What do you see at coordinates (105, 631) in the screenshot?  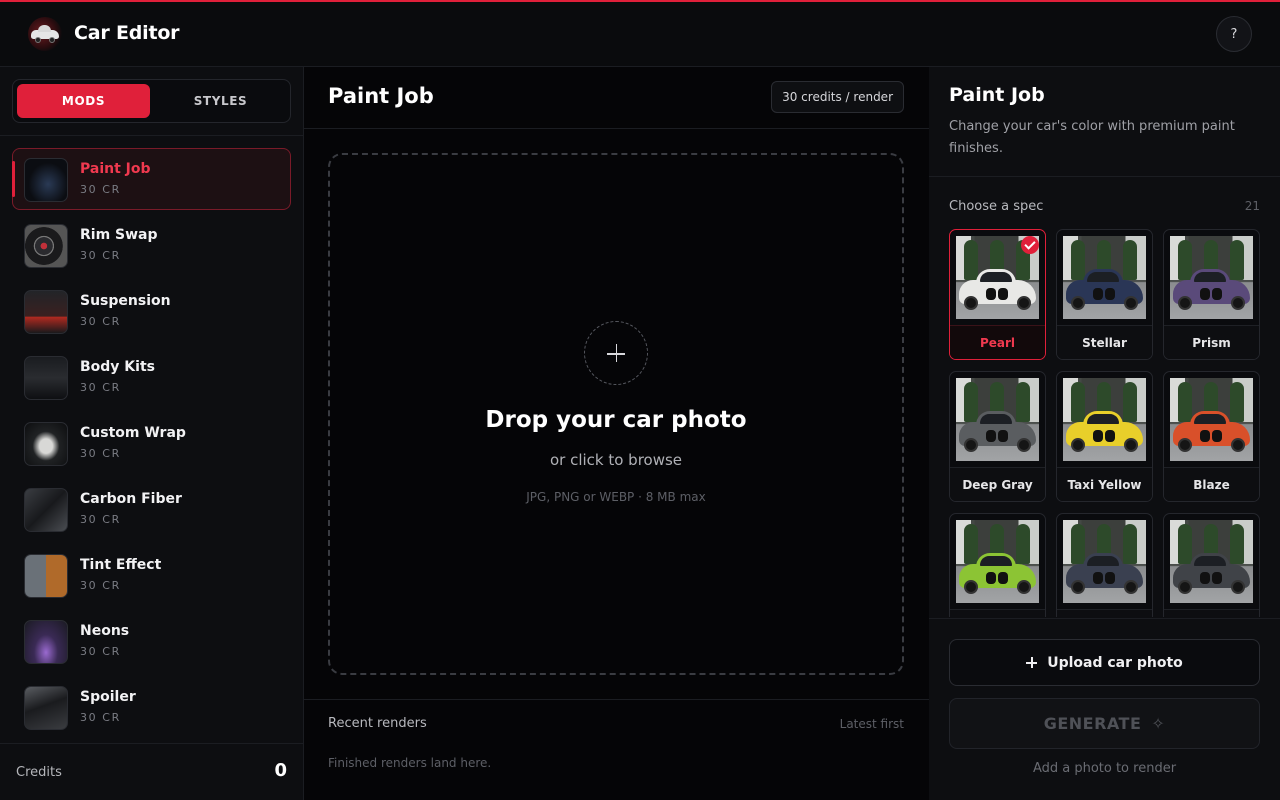 I see `mod-name: Neons` at bounding box center [105, 631].